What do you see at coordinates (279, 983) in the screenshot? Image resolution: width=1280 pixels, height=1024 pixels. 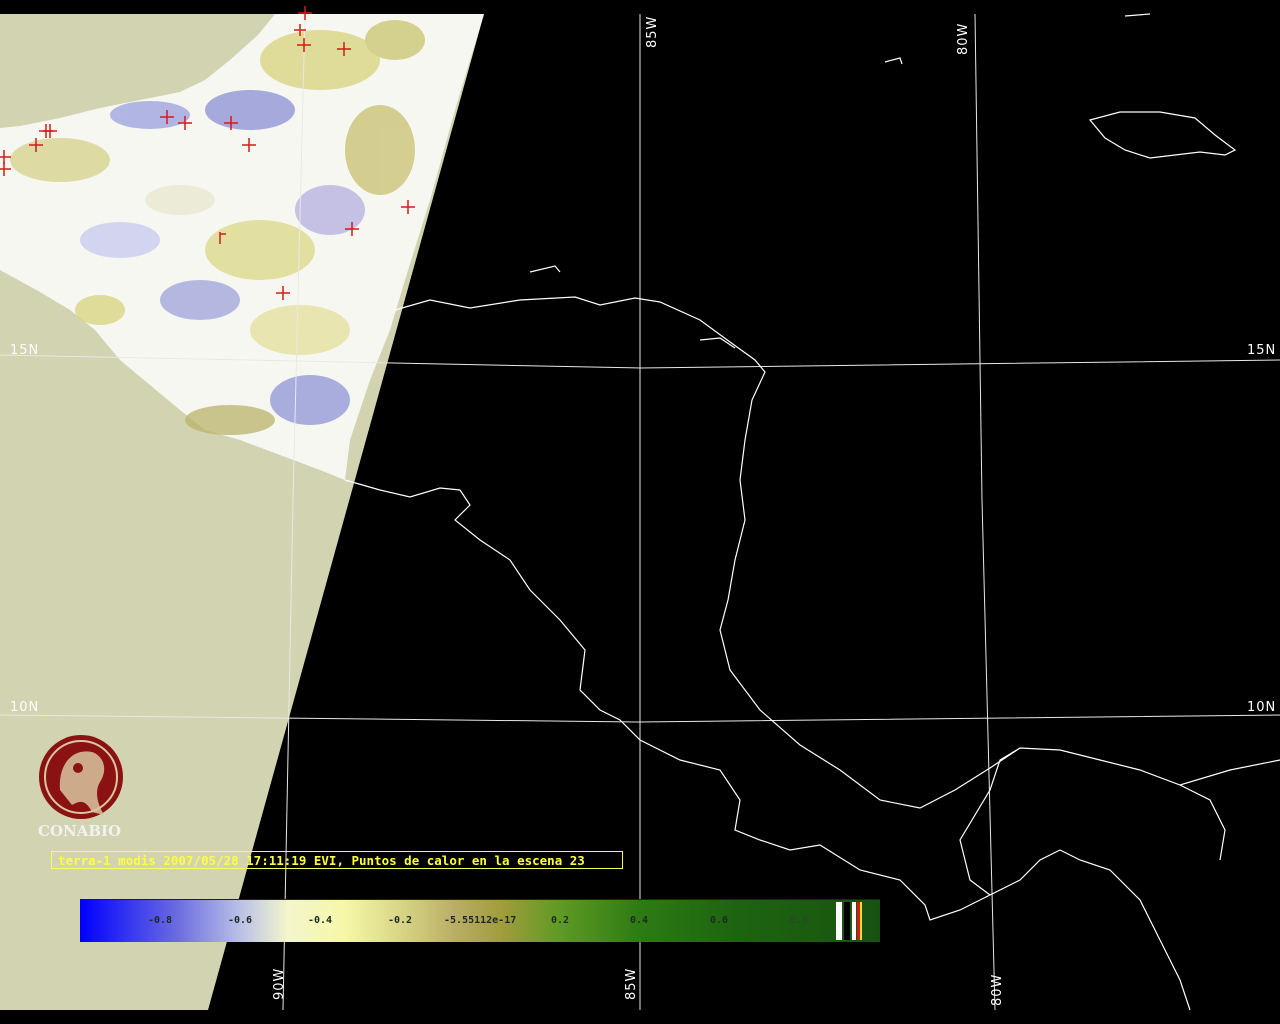 I see `lon-90w-bottom: 90W` at bounding box center [279, 983].